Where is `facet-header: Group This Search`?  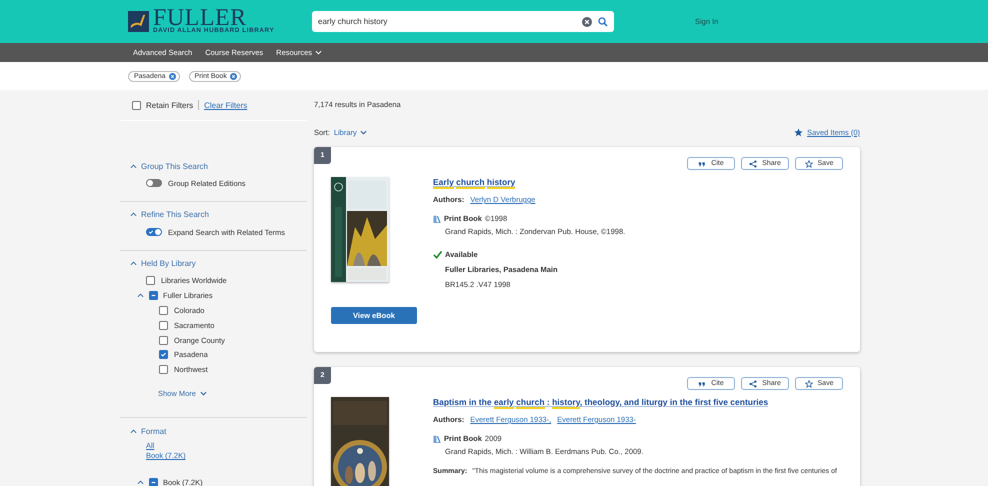
facet-header: Group This Search is located at coordinates (213, 166).